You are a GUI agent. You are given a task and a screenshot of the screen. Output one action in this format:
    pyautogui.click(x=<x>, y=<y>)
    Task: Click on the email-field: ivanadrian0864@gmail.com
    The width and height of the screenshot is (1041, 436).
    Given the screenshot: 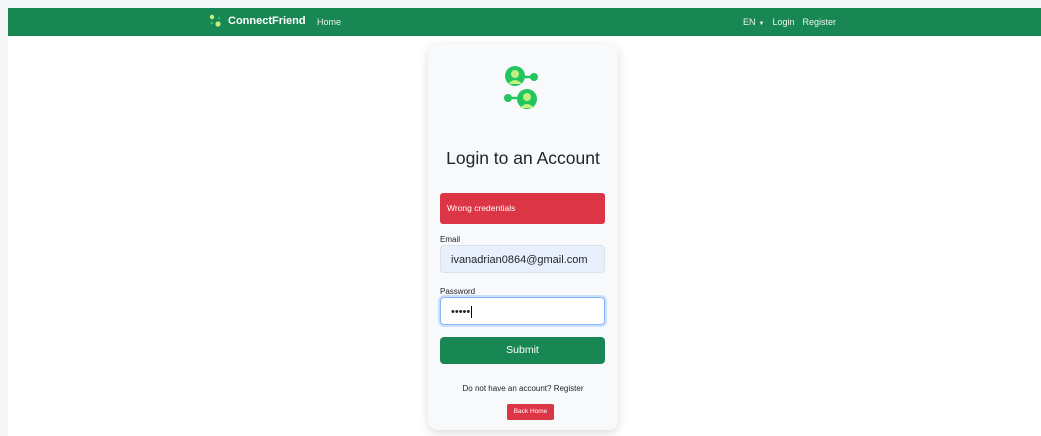 What is the action you would take?
    pyautogui.click(x=522, y=259)
    